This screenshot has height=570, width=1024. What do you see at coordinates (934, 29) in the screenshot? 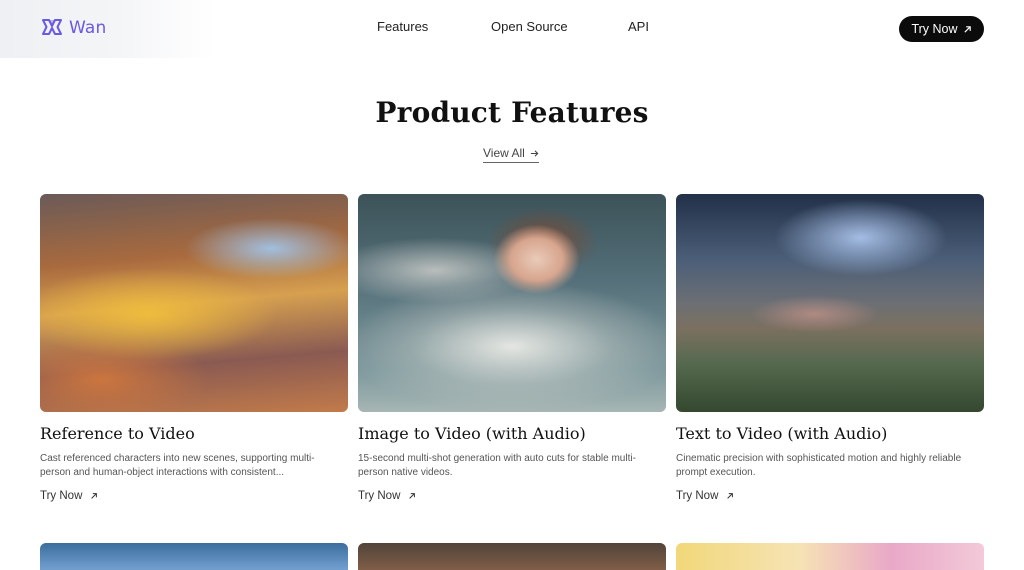
I see `try-now-label: Try Now` at bounding box center [934, 29].